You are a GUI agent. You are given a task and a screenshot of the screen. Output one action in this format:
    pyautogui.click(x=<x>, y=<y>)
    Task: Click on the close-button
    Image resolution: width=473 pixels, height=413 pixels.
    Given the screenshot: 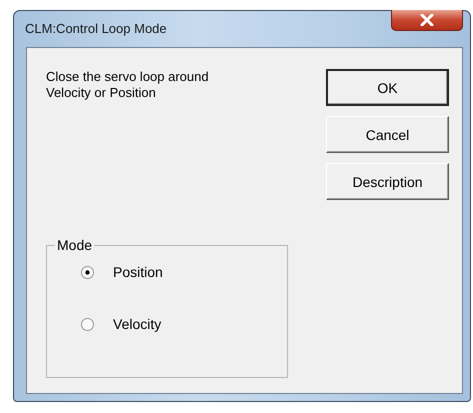 What is the action you would take?
    pyautogui.click(x=427, y=20)
    